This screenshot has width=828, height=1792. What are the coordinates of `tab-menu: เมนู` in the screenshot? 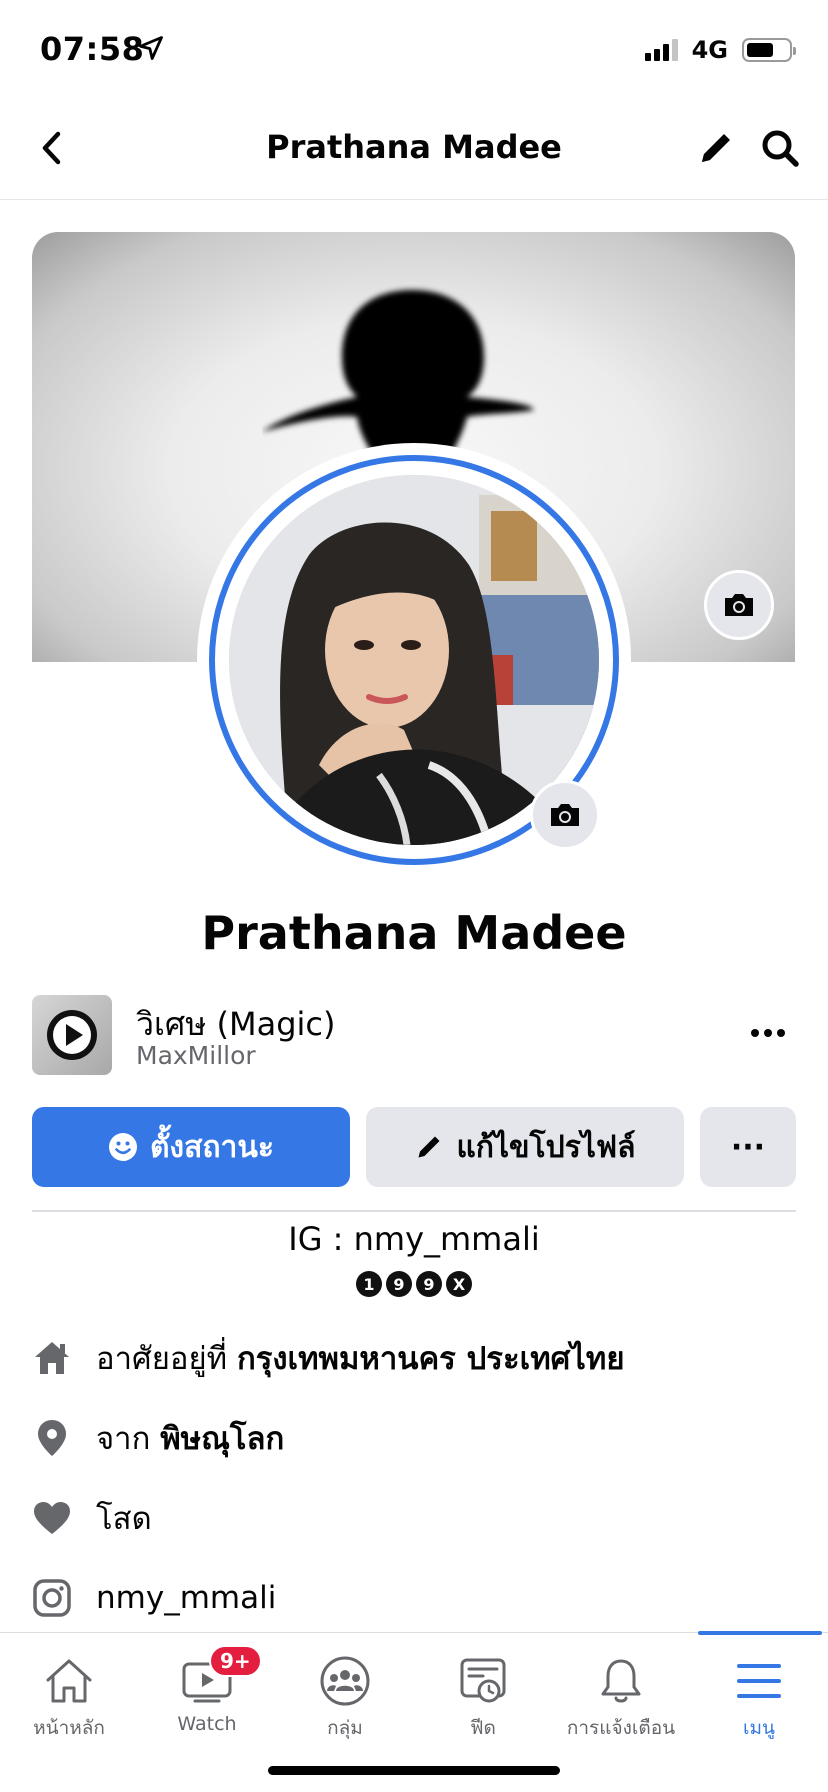 It's located at (759, 1692).